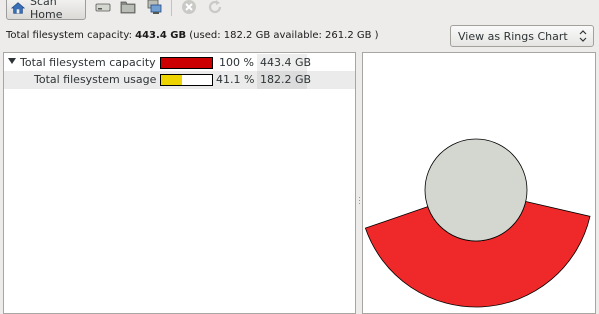 The height and width of the screenshot is (314, 599). I want to click on stop-button, so click(189, 8).